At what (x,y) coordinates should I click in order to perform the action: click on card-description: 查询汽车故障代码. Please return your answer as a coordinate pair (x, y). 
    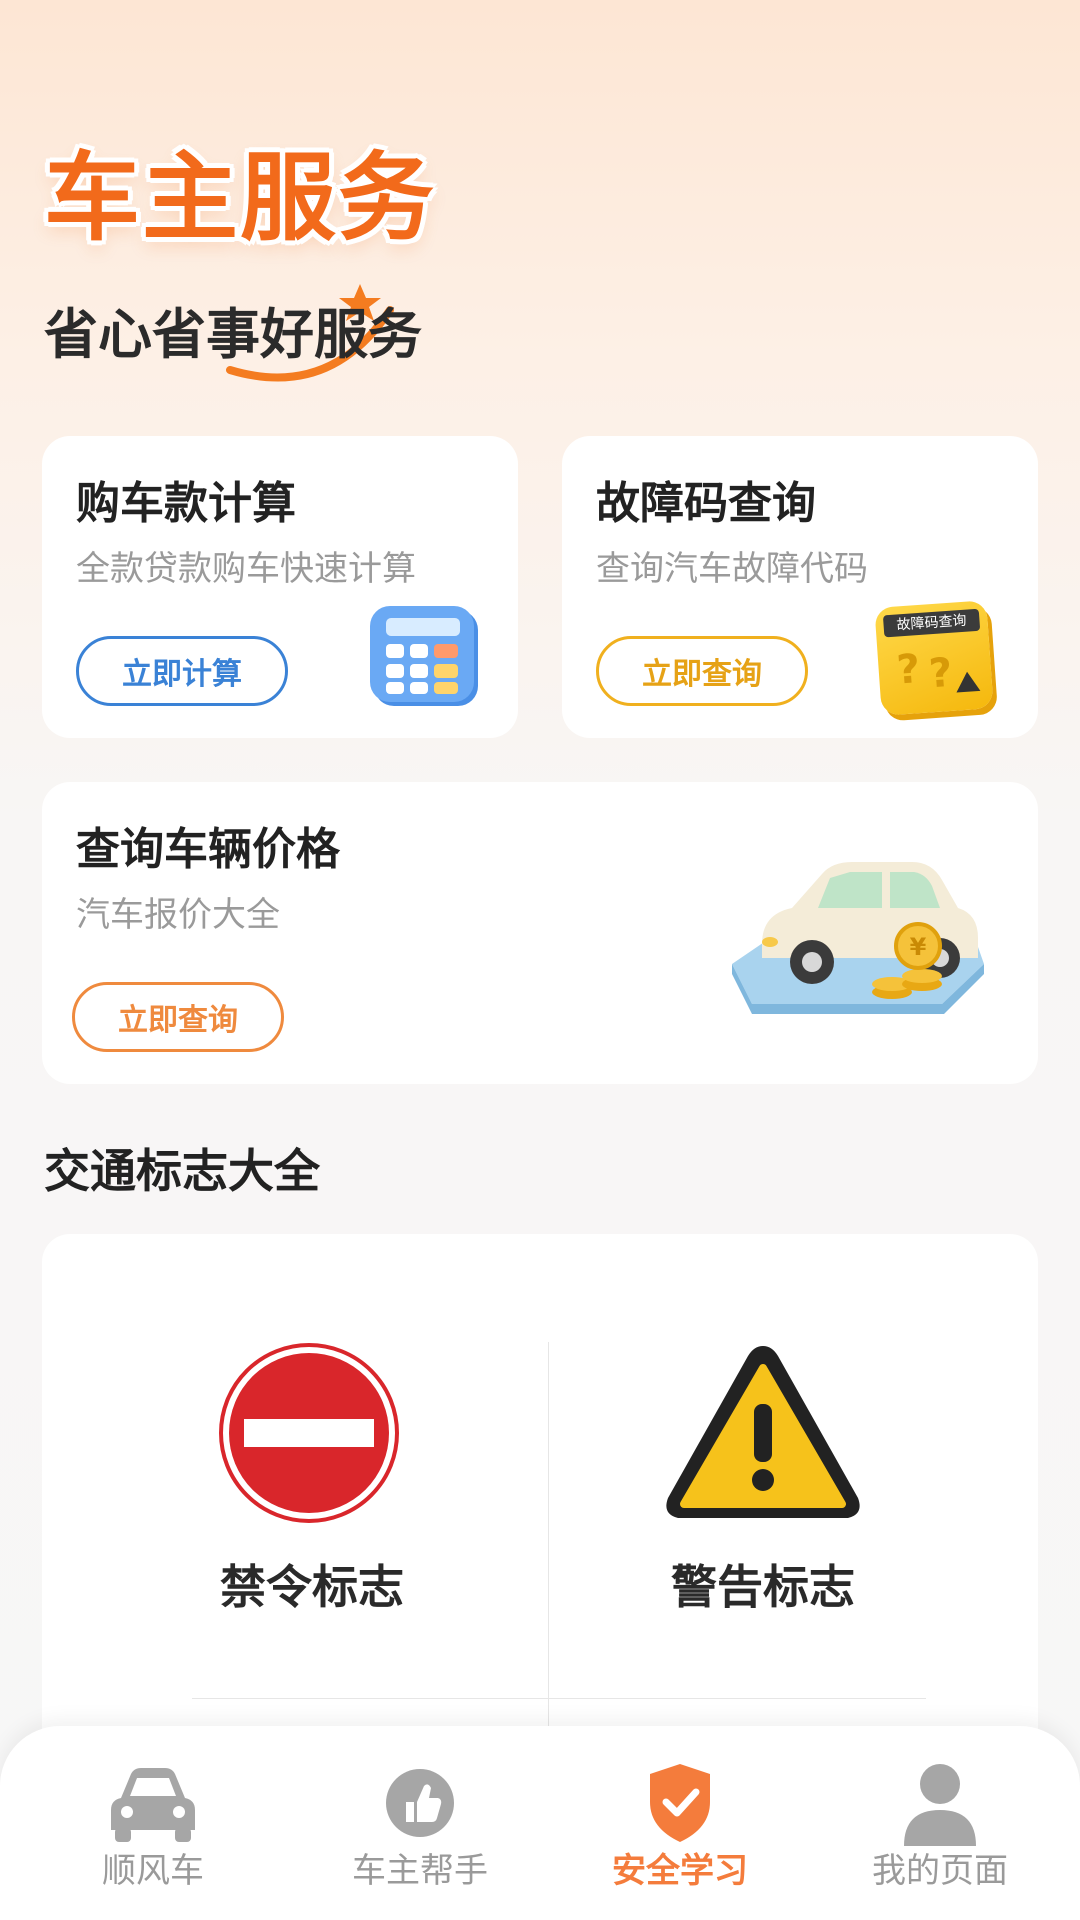
    Looking at the image, I should click on (732, 569).